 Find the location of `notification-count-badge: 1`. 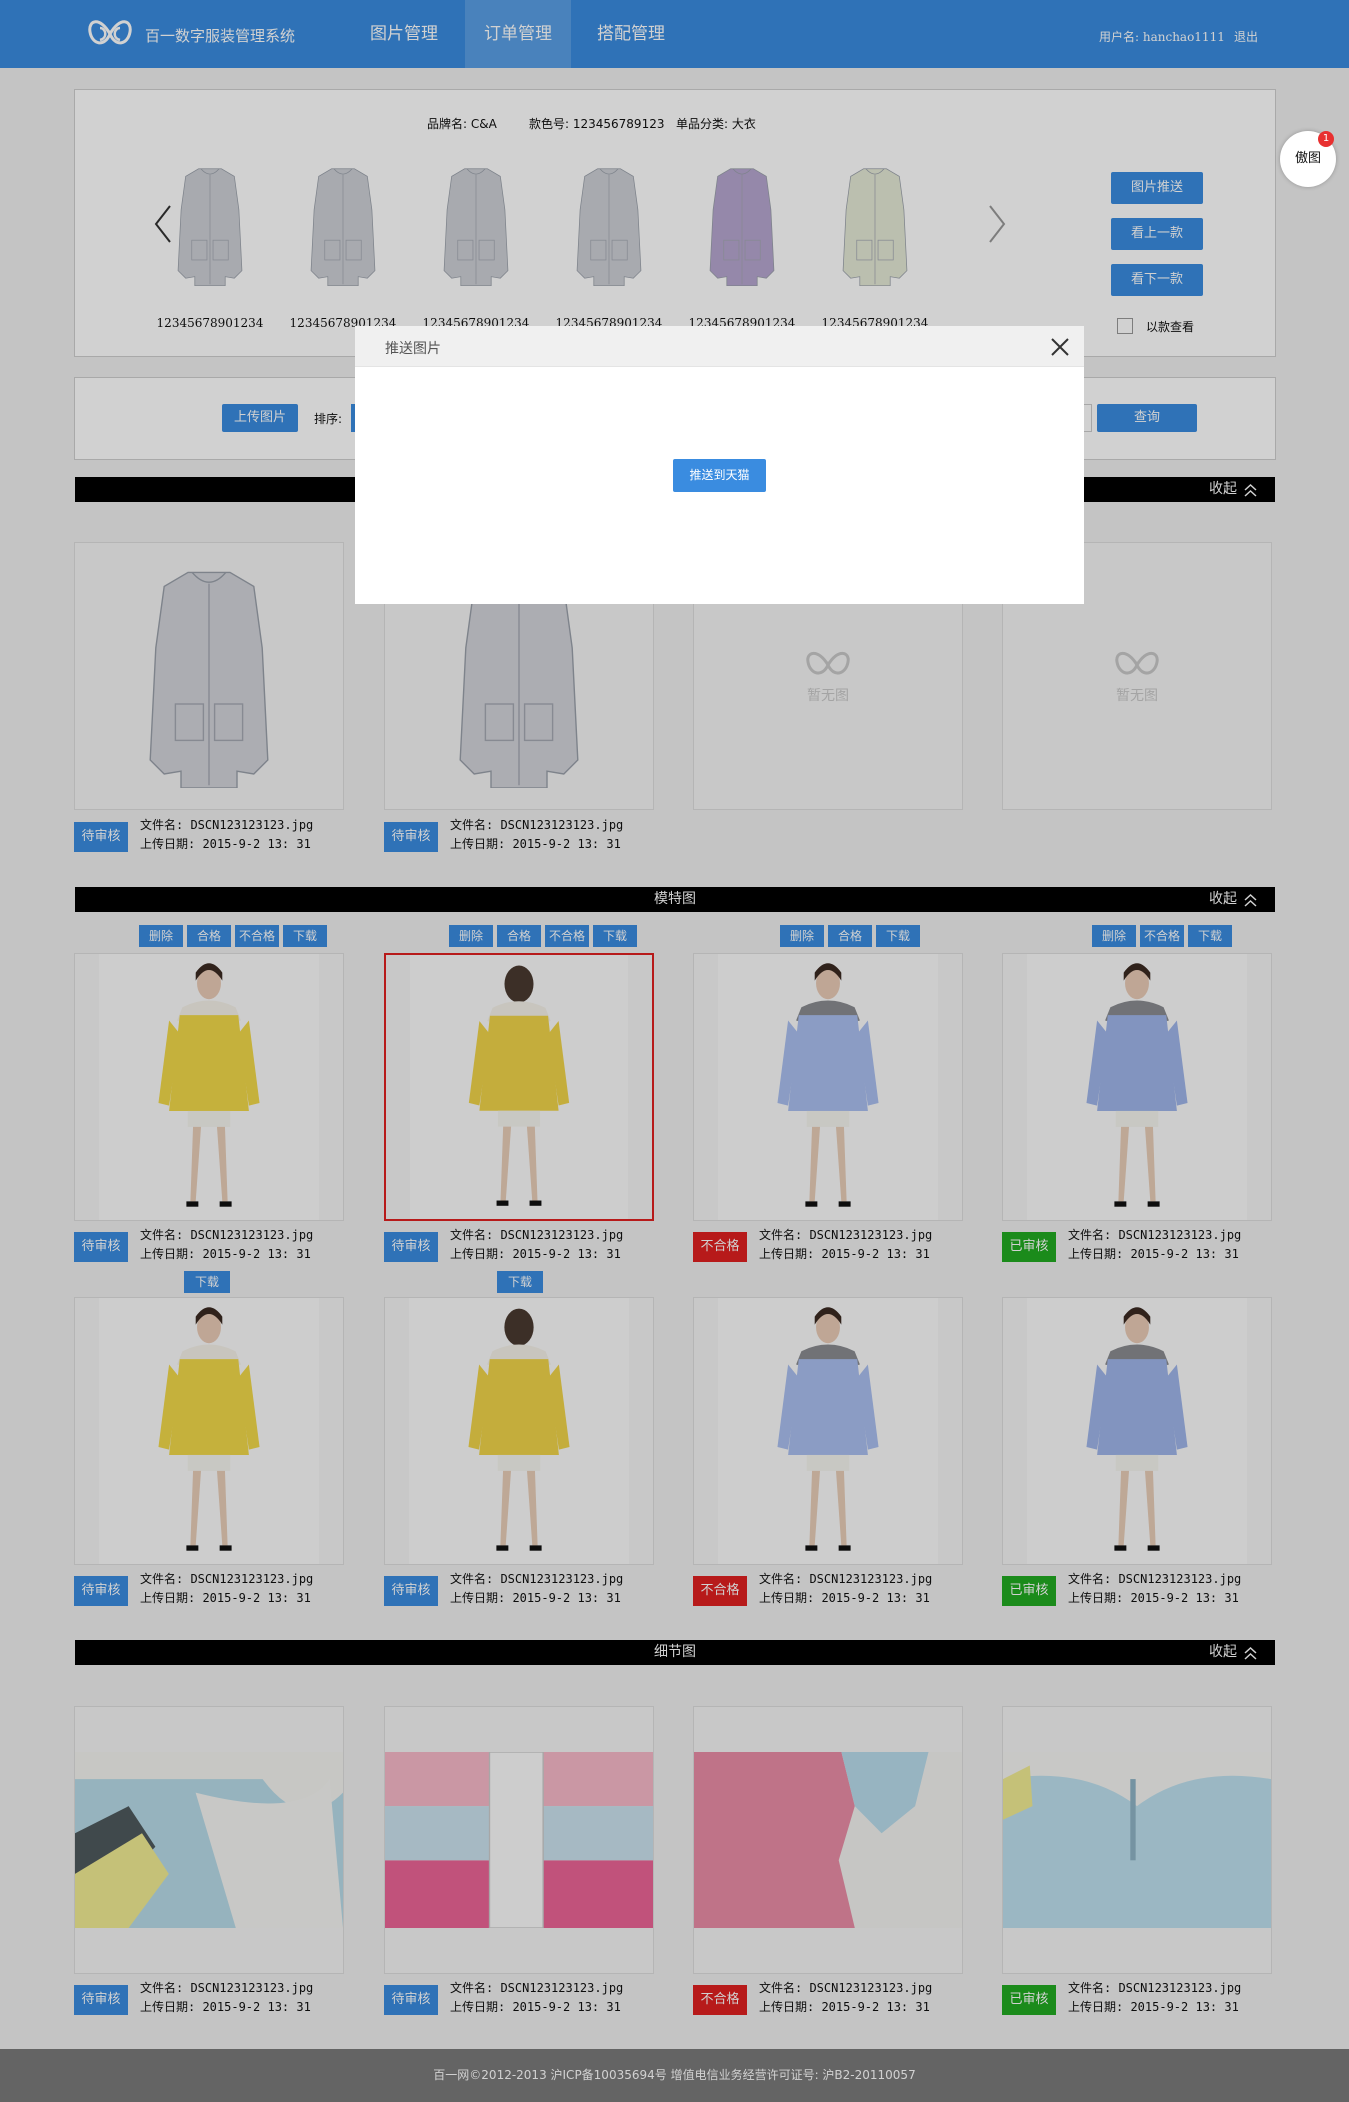

notification-count-badge: 1 is located at coordinates (1326, 139).